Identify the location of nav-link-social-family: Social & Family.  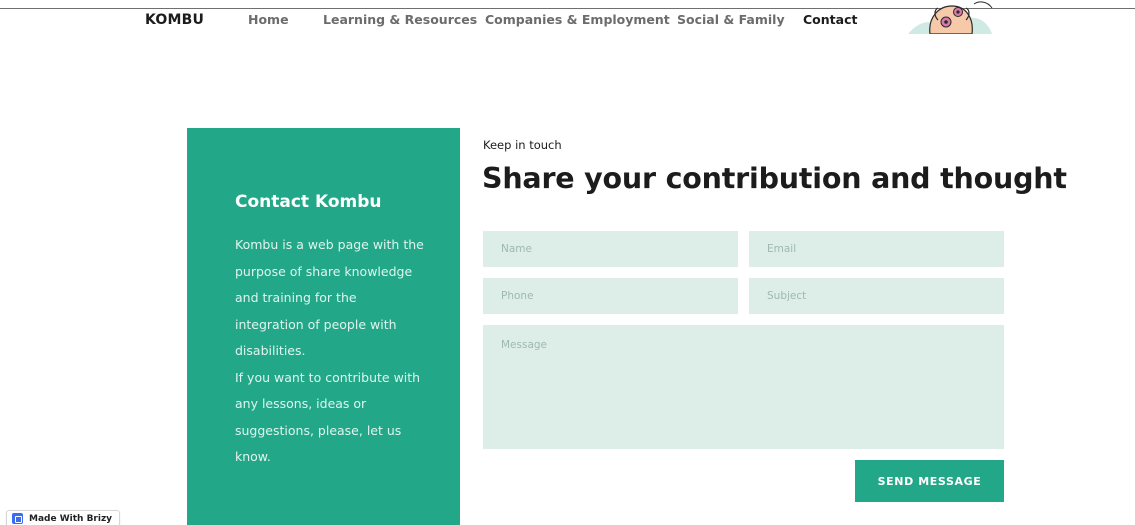
(731, 19).